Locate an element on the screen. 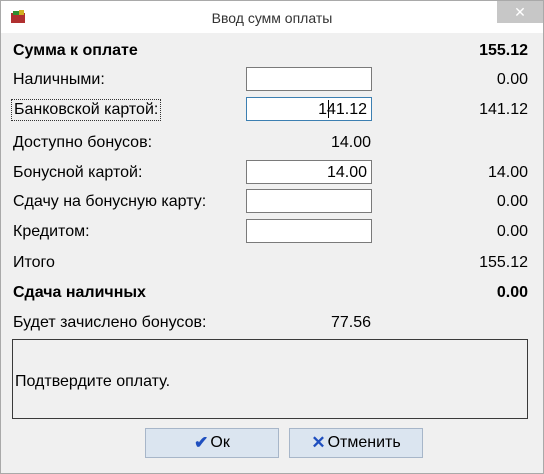 This screenshot has width=544, height=474. text-caret is located at coordinates (328, 109).